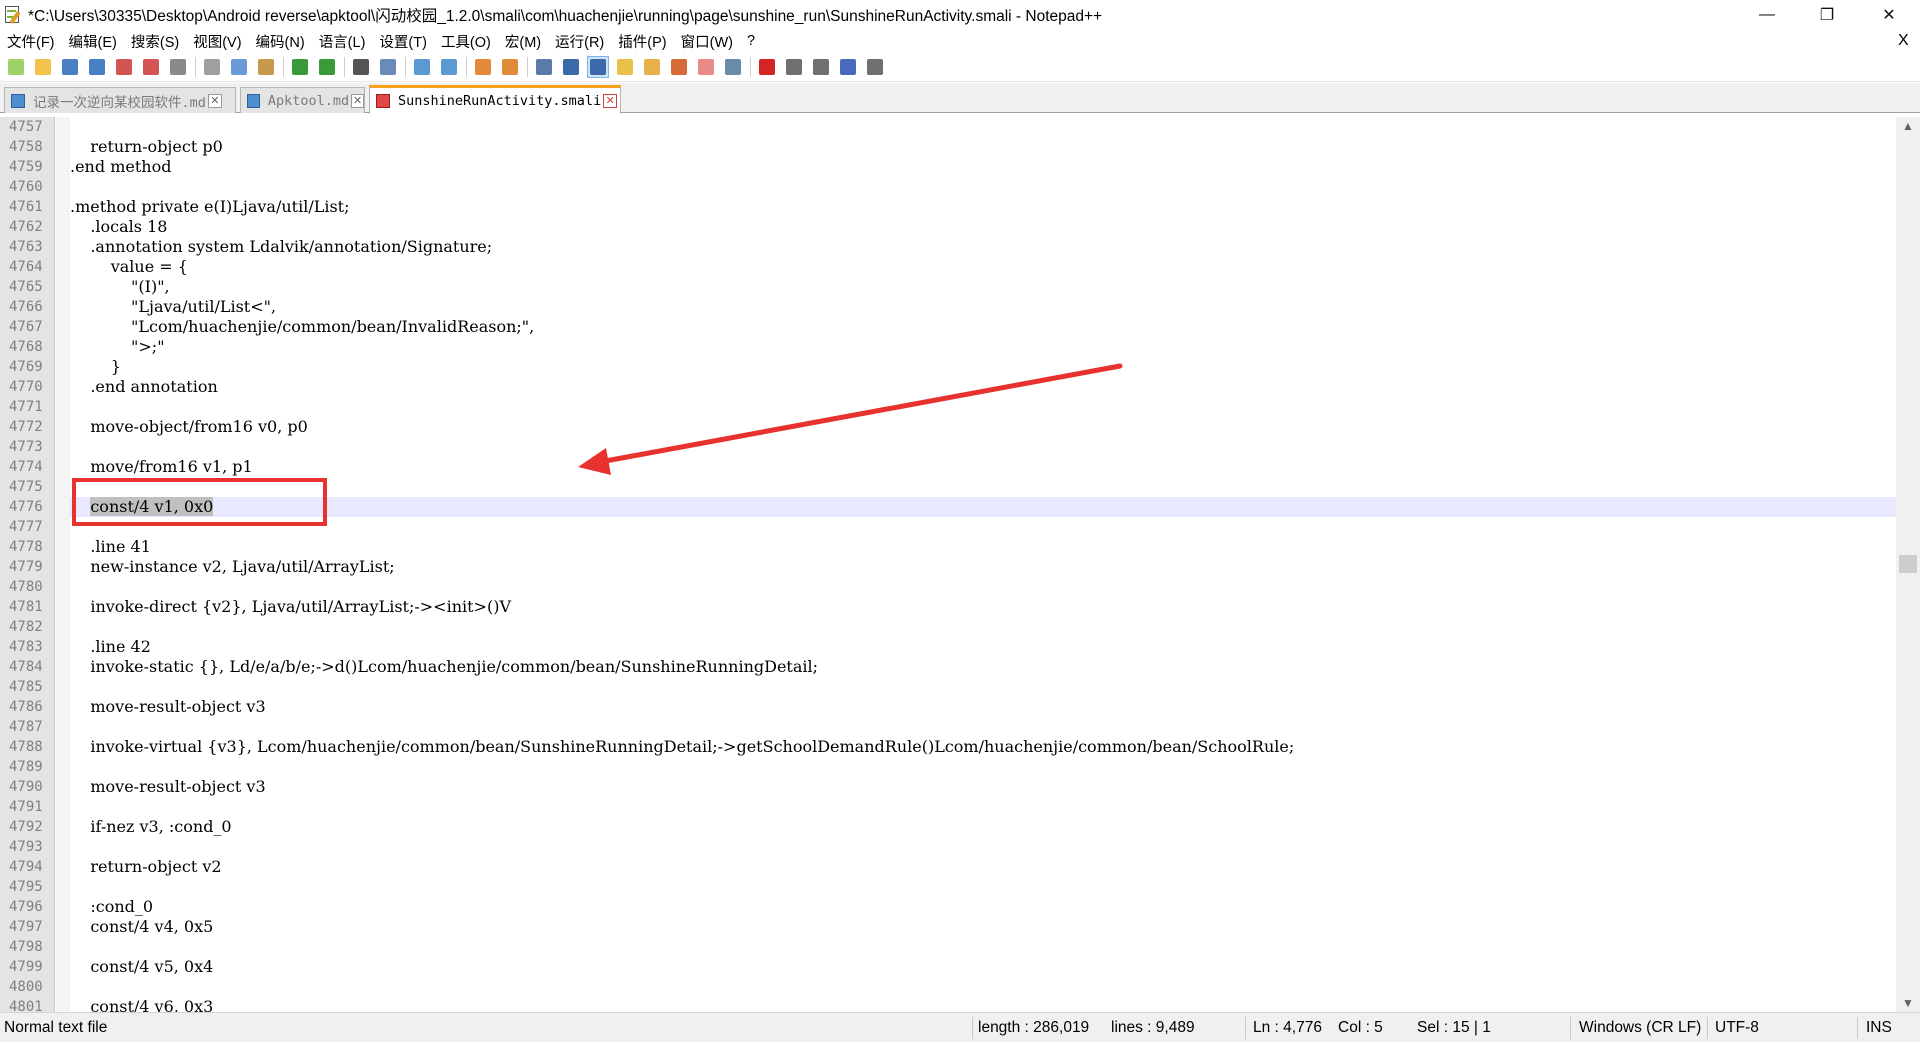 This screenshot has height=1042, width=1920. I want to click on menu-item-12: ?, so click(751, 41).